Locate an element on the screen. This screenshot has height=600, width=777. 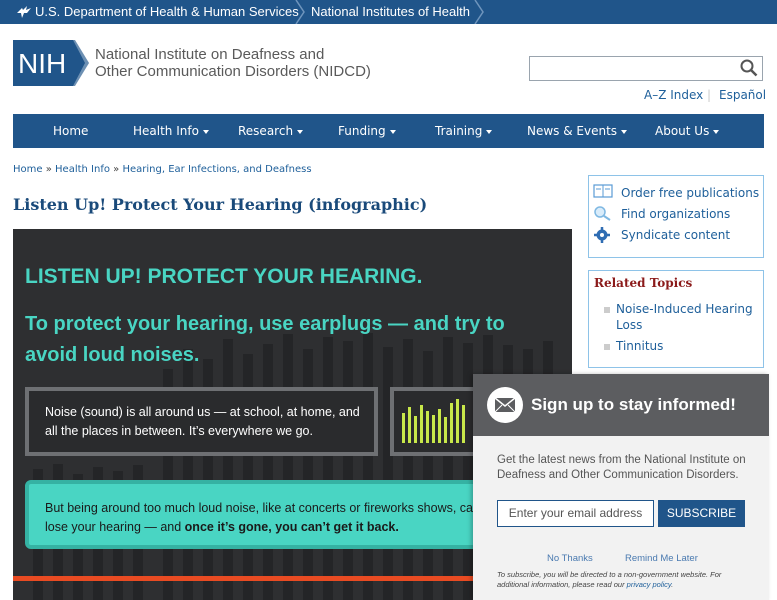
related-tinnitus: Tinnitus is located at coordinates (639, 346).